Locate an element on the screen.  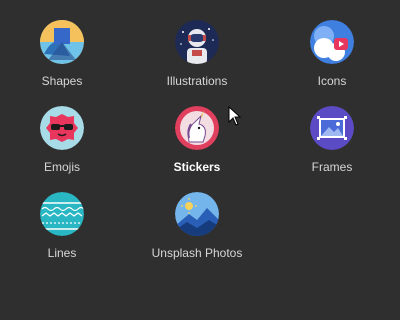
category-frames: Frames is located at coordinates (332, 146).